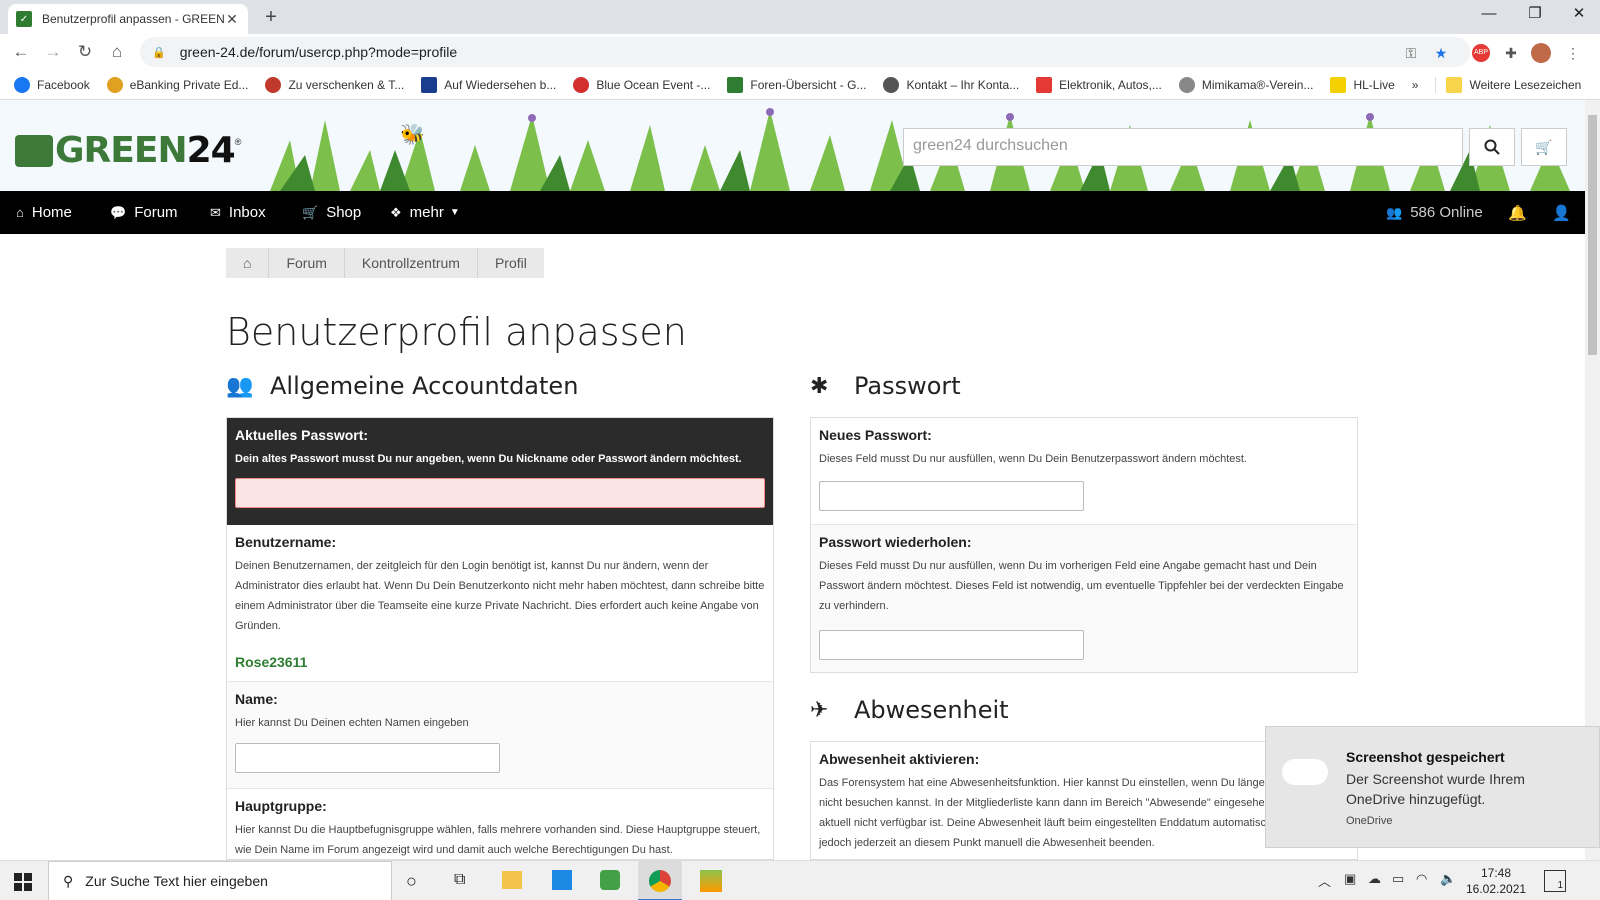 The image size is (1600, 900). I want to click on notification-center-icon: 1, so click(1555, 881).